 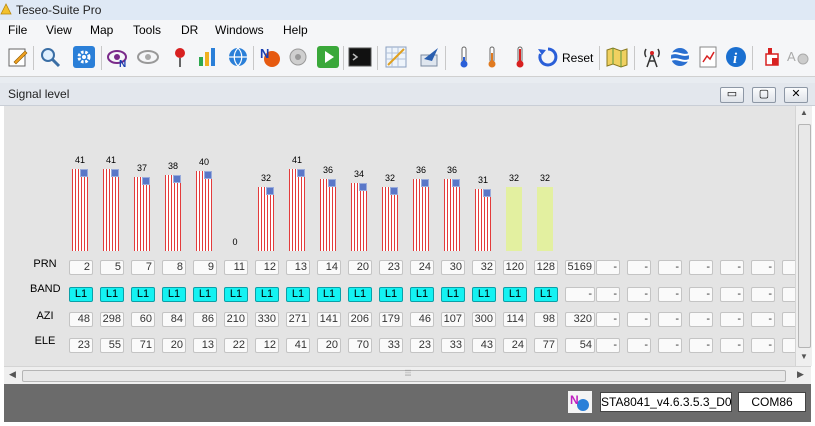 I want to click on menu-help: Help, so click(x=295, y=30).